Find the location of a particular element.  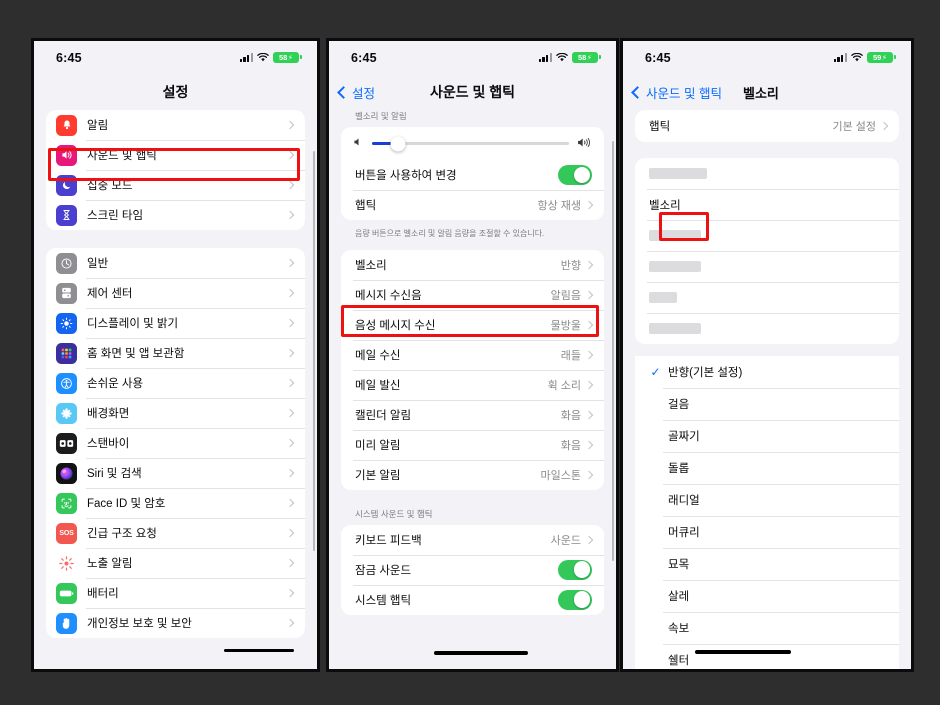

home-indicator is located at coordinates (481, 653).